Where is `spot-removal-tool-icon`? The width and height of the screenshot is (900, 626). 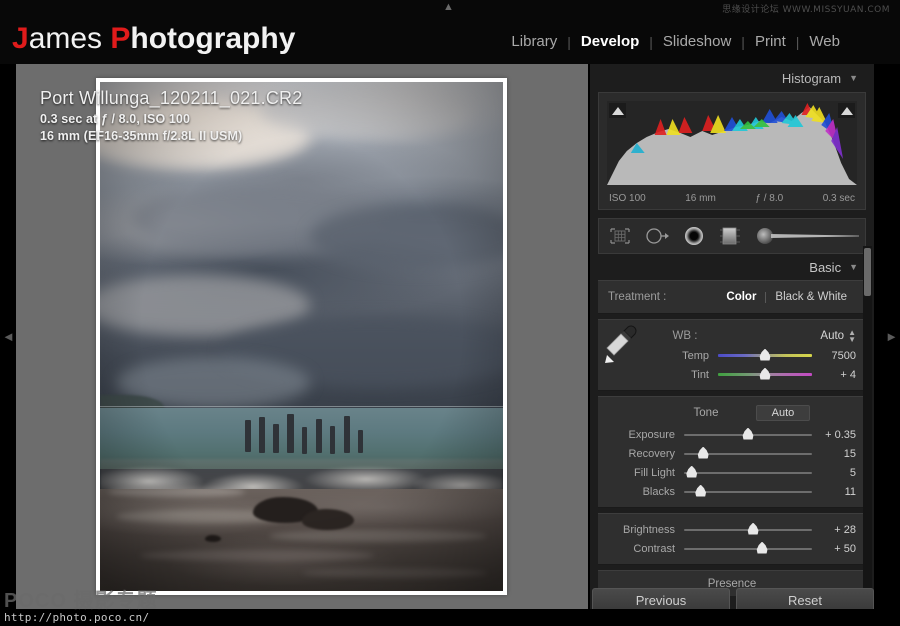 spot-removal-tool-icon is located at coordinates (657, 236).